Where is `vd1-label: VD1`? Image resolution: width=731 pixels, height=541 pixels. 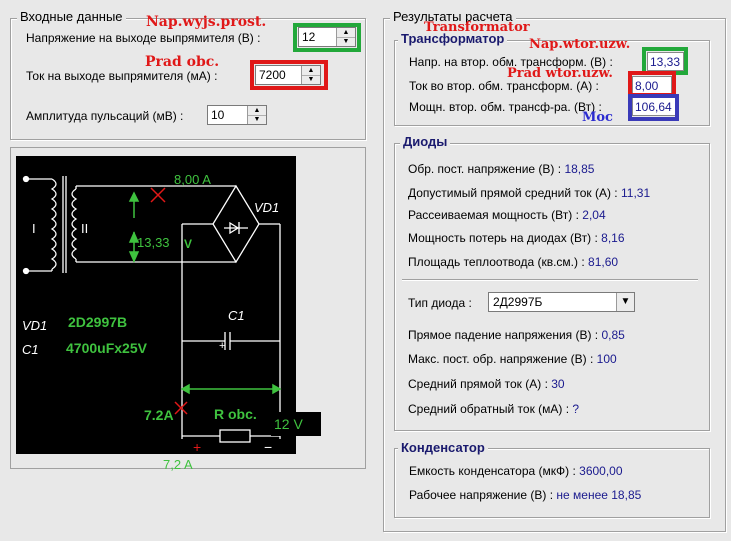 vd1-label: VD1 is located at coordinates (34, 325).